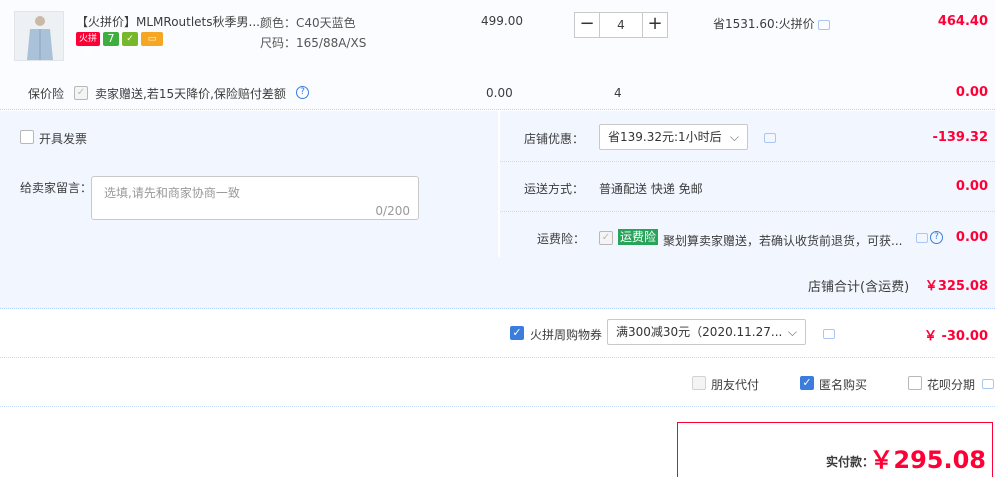 This screenshot has height=477, width=995. Describe the element at coordinates (971, 92) in the screenshot. I see `insurance-subtotal: 0.00` at that location.